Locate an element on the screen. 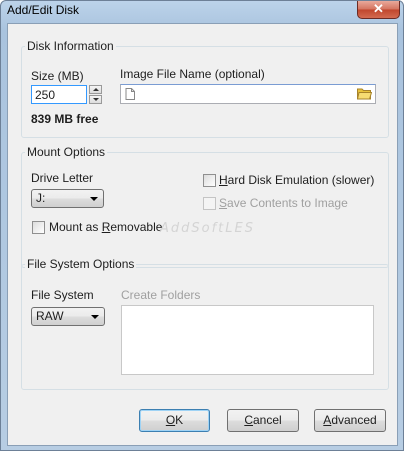 This screenshot has height=451, width=404. create-folders-label: Create Folders is located at coordinates (161, 295).